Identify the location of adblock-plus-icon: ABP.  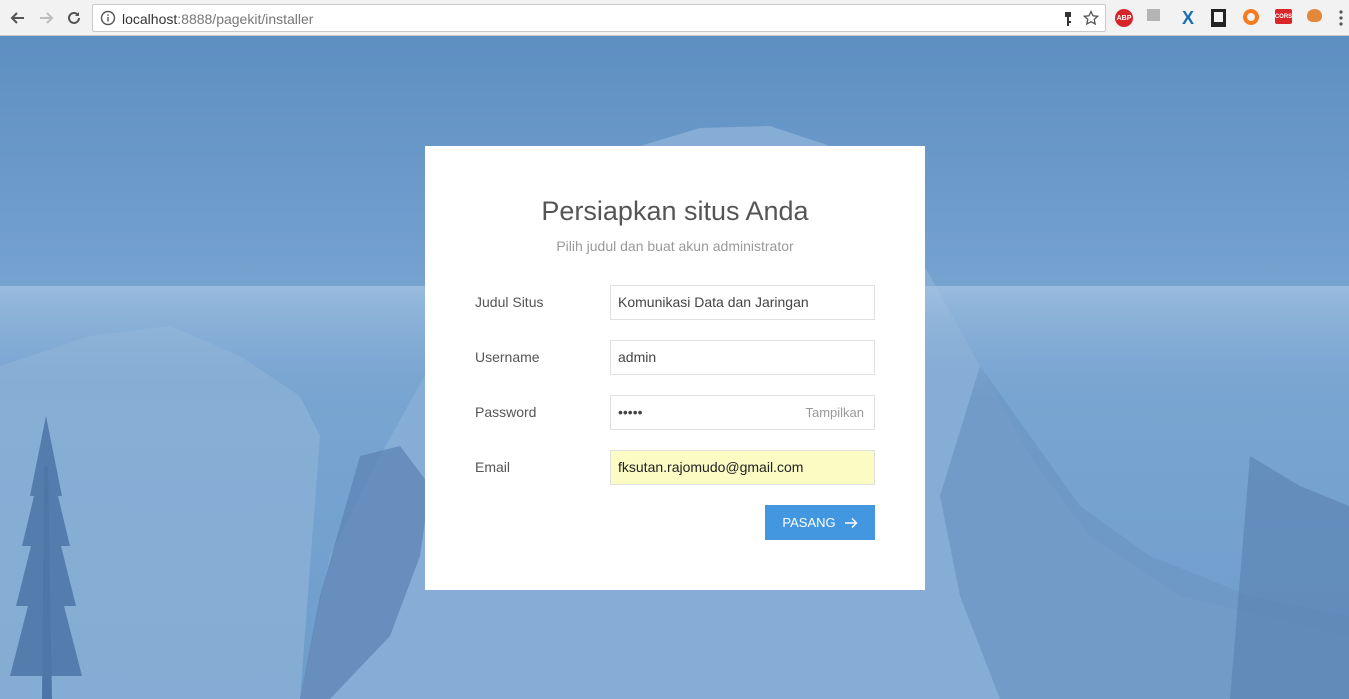
(1124, 18).